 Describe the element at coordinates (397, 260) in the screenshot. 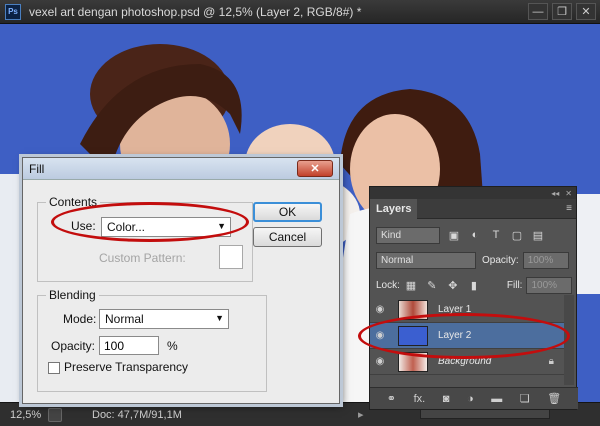

I see `blend-mode-value: Normal` at that location.